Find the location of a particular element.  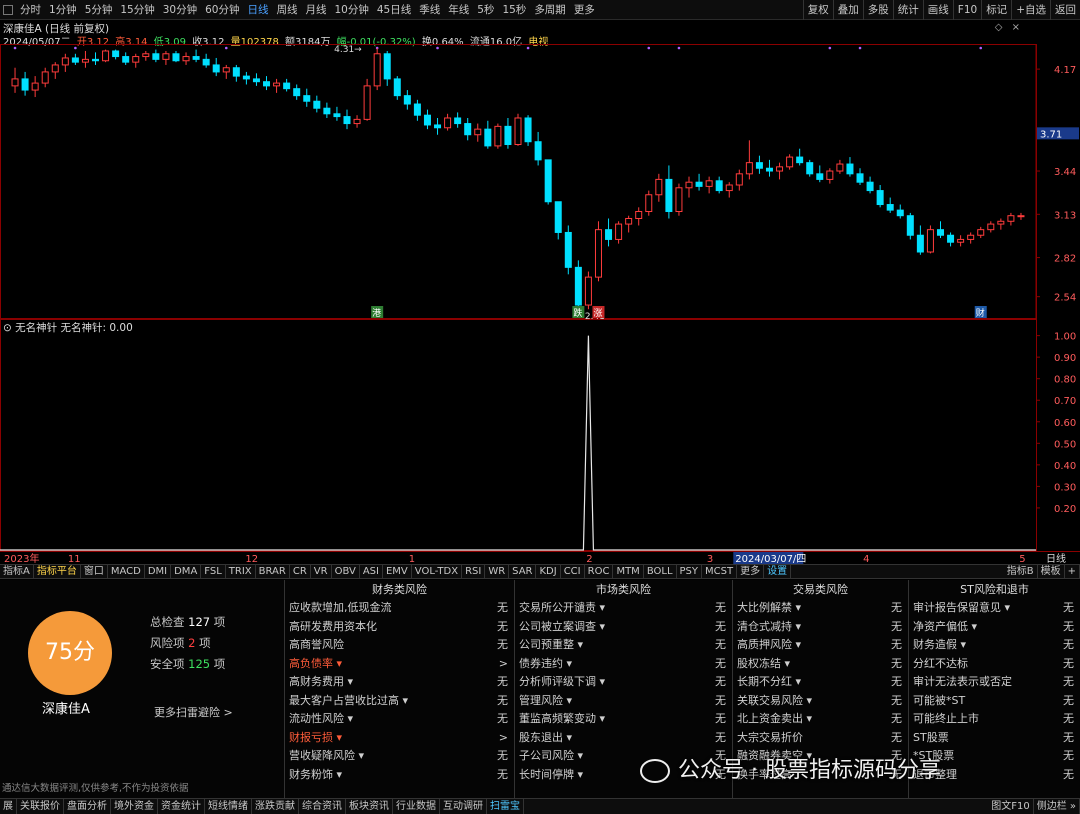

risk-item: 管理风险 ▾ 无 is located at coordinates (623, 701).